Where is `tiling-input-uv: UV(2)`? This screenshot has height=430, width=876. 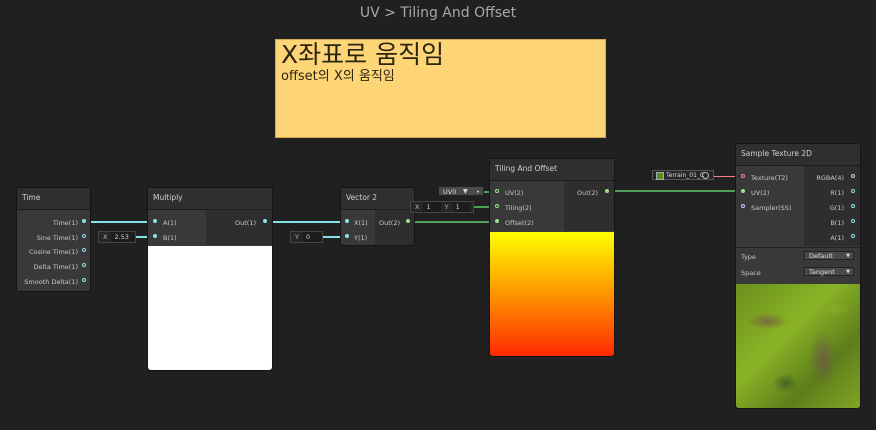
tiling-input-uv: UV(2) is located at coordinates (514, 193).